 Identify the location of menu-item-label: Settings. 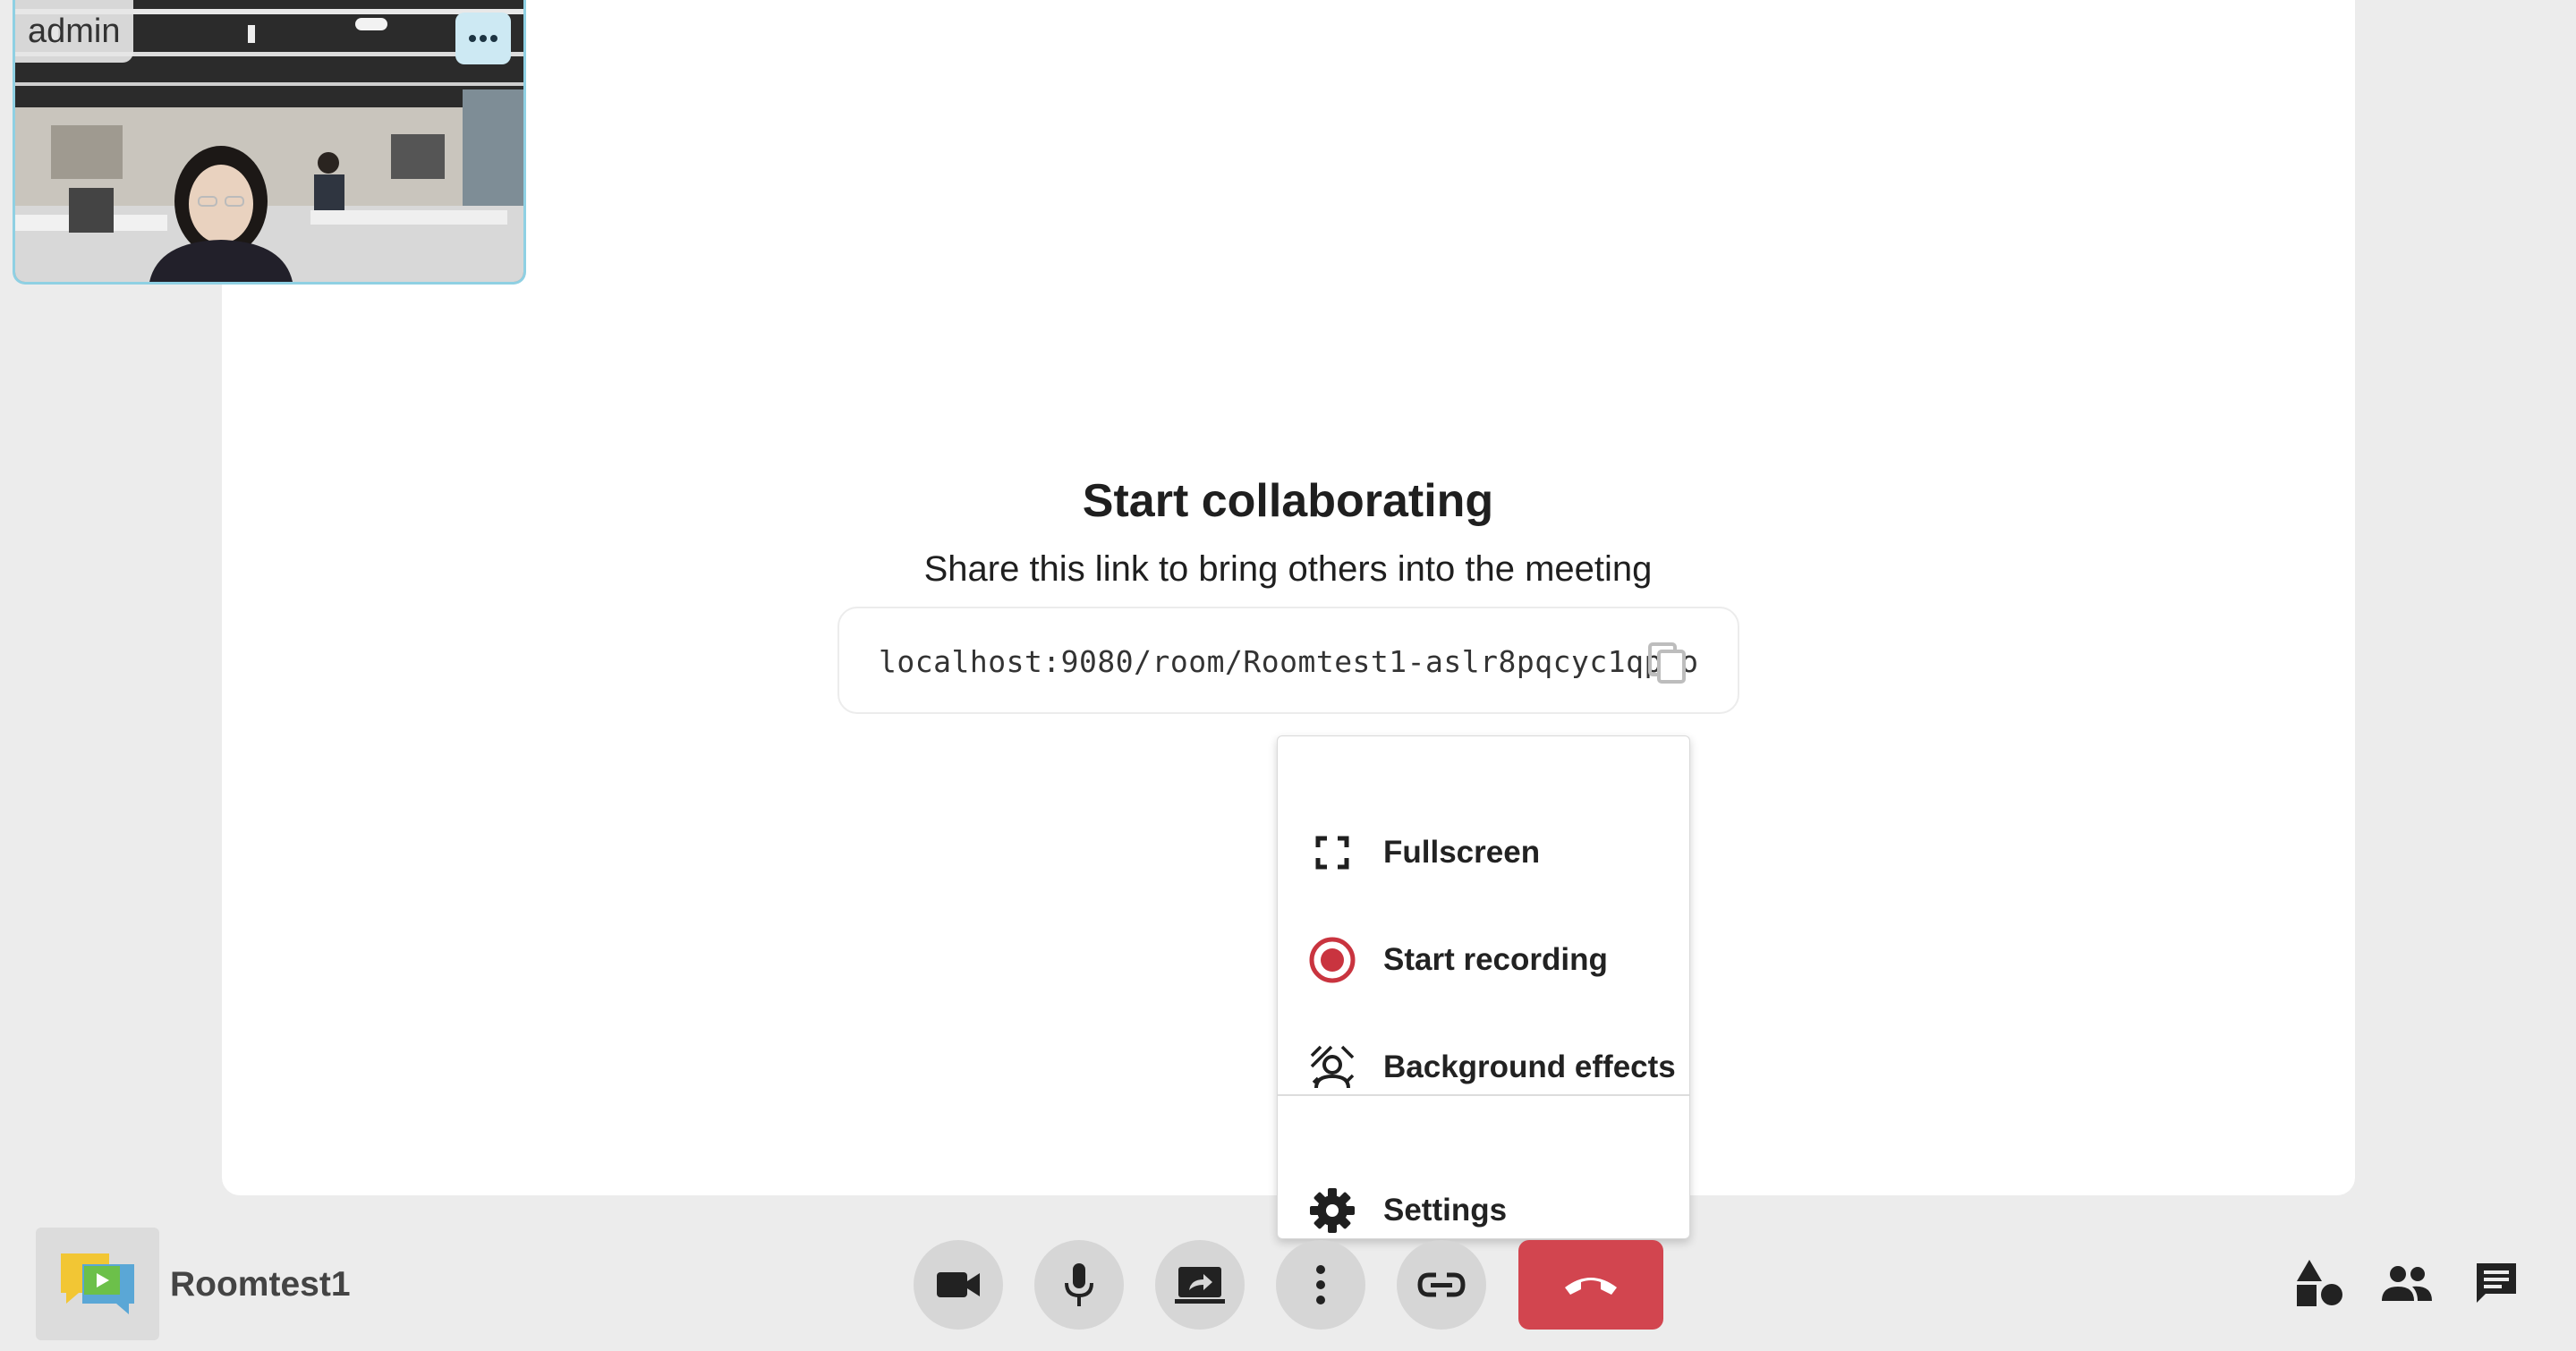
(1445, 1211).